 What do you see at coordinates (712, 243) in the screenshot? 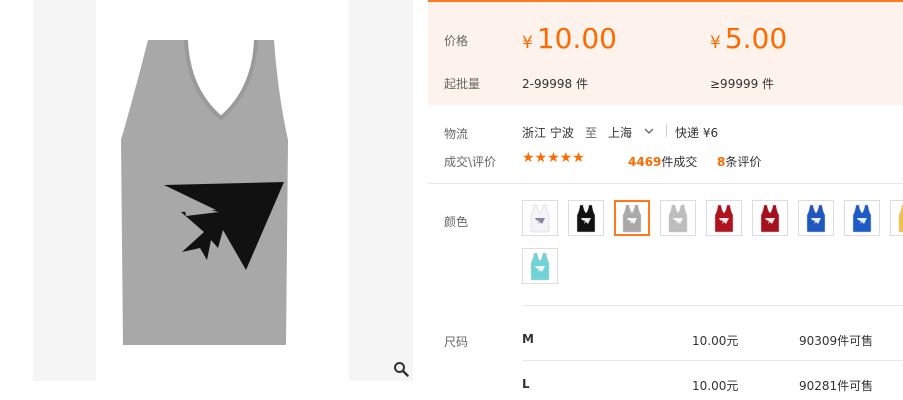
I see `color-swatch-list` at bounding box center [712, 243].